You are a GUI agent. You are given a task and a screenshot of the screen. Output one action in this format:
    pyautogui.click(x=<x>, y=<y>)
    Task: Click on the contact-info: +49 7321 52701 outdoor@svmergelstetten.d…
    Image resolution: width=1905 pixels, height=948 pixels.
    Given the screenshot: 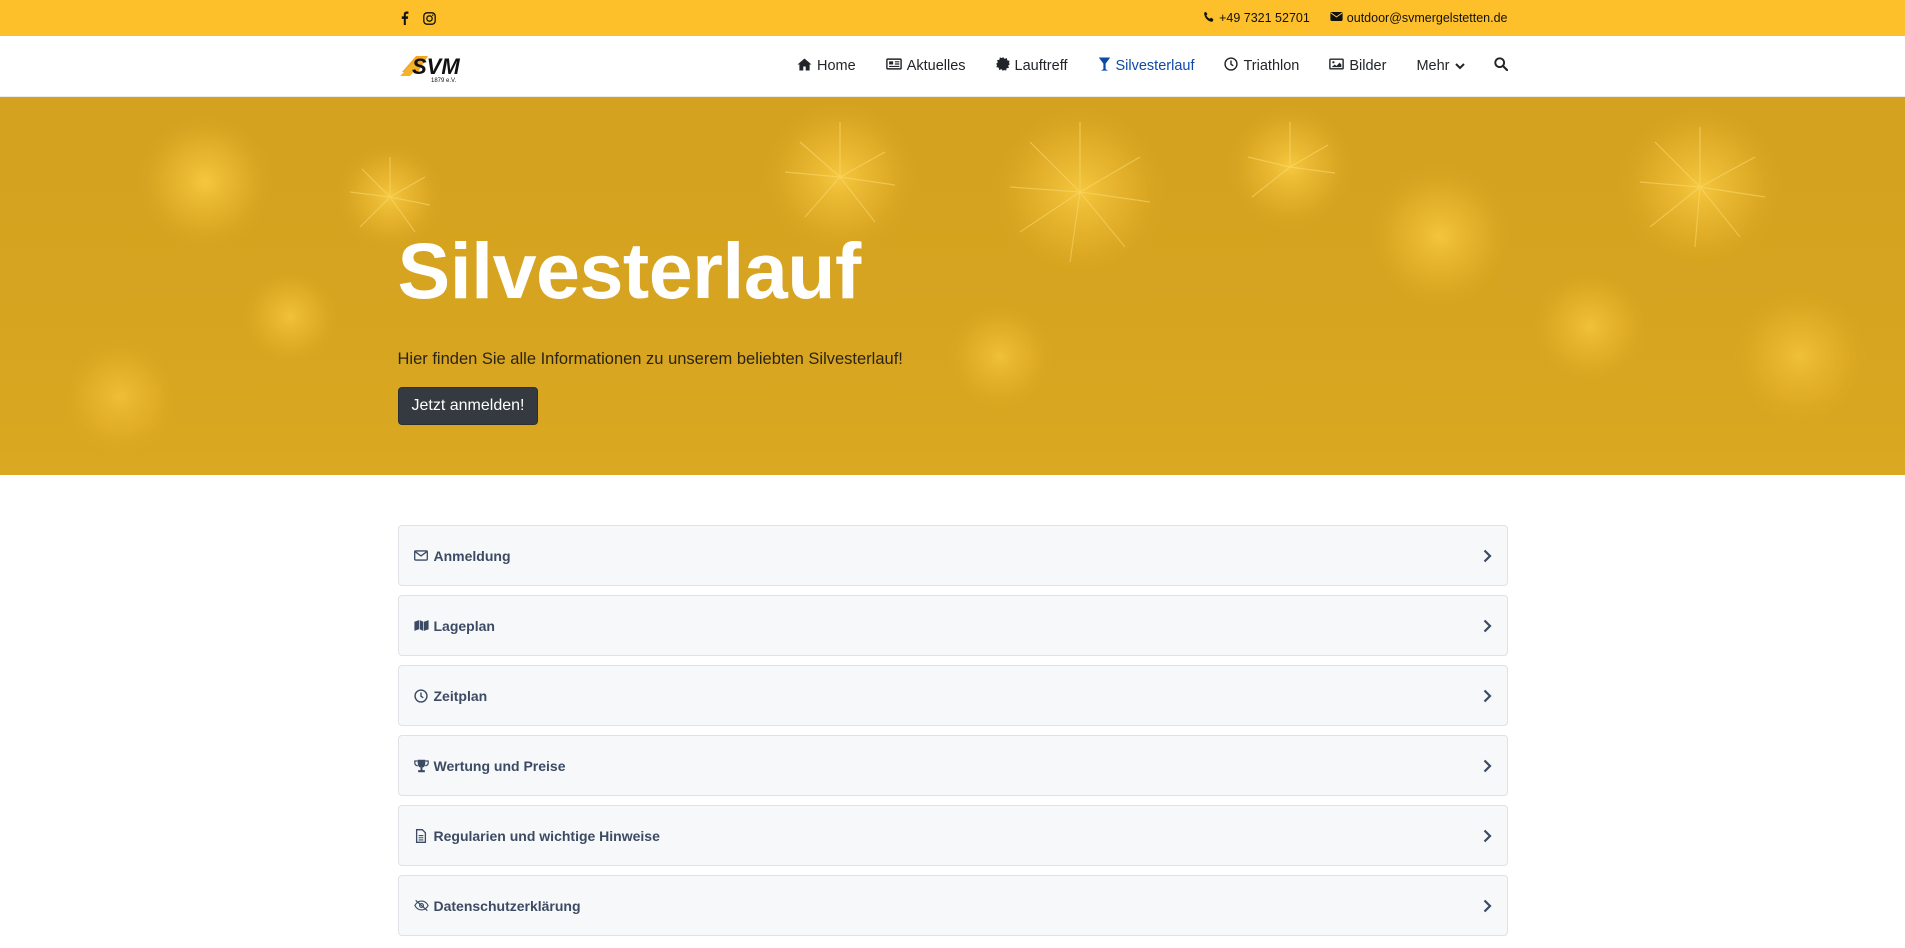 What is the action you would take?
    pyautogui.click(x=1355, y=18)
    